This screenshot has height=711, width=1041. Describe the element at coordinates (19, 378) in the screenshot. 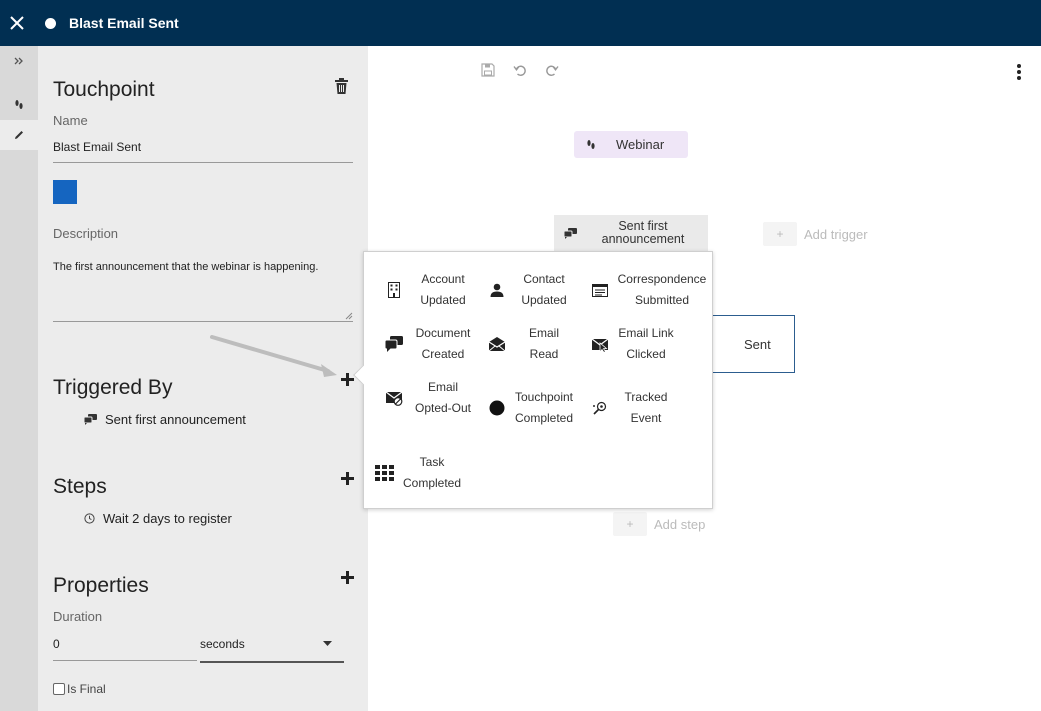

I see `left-rail` at that location.